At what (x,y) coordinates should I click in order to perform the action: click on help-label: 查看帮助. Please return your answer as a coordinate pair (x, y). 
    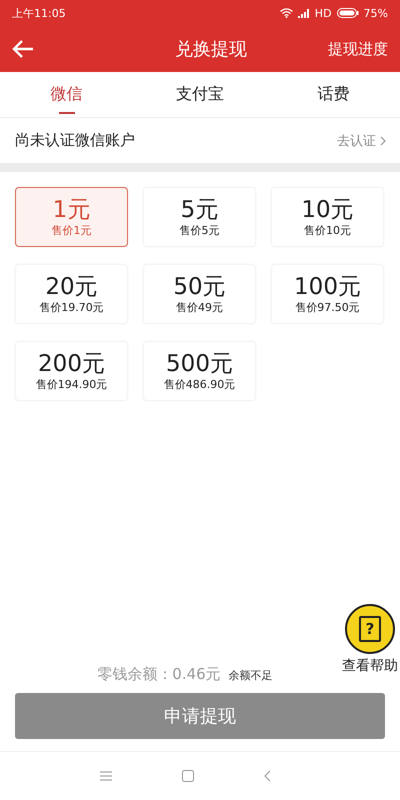
    Looking at the image, I should click on (370, 666).